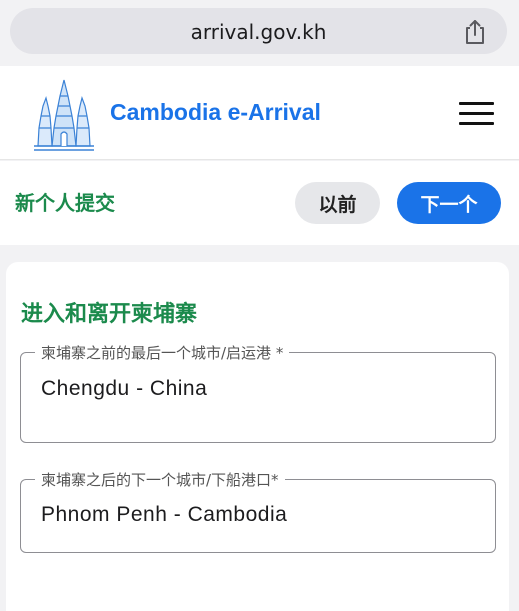 The image size is (519, 611). I want to click on brand-title: Cambodia e-Arrival, so click(215, 112).